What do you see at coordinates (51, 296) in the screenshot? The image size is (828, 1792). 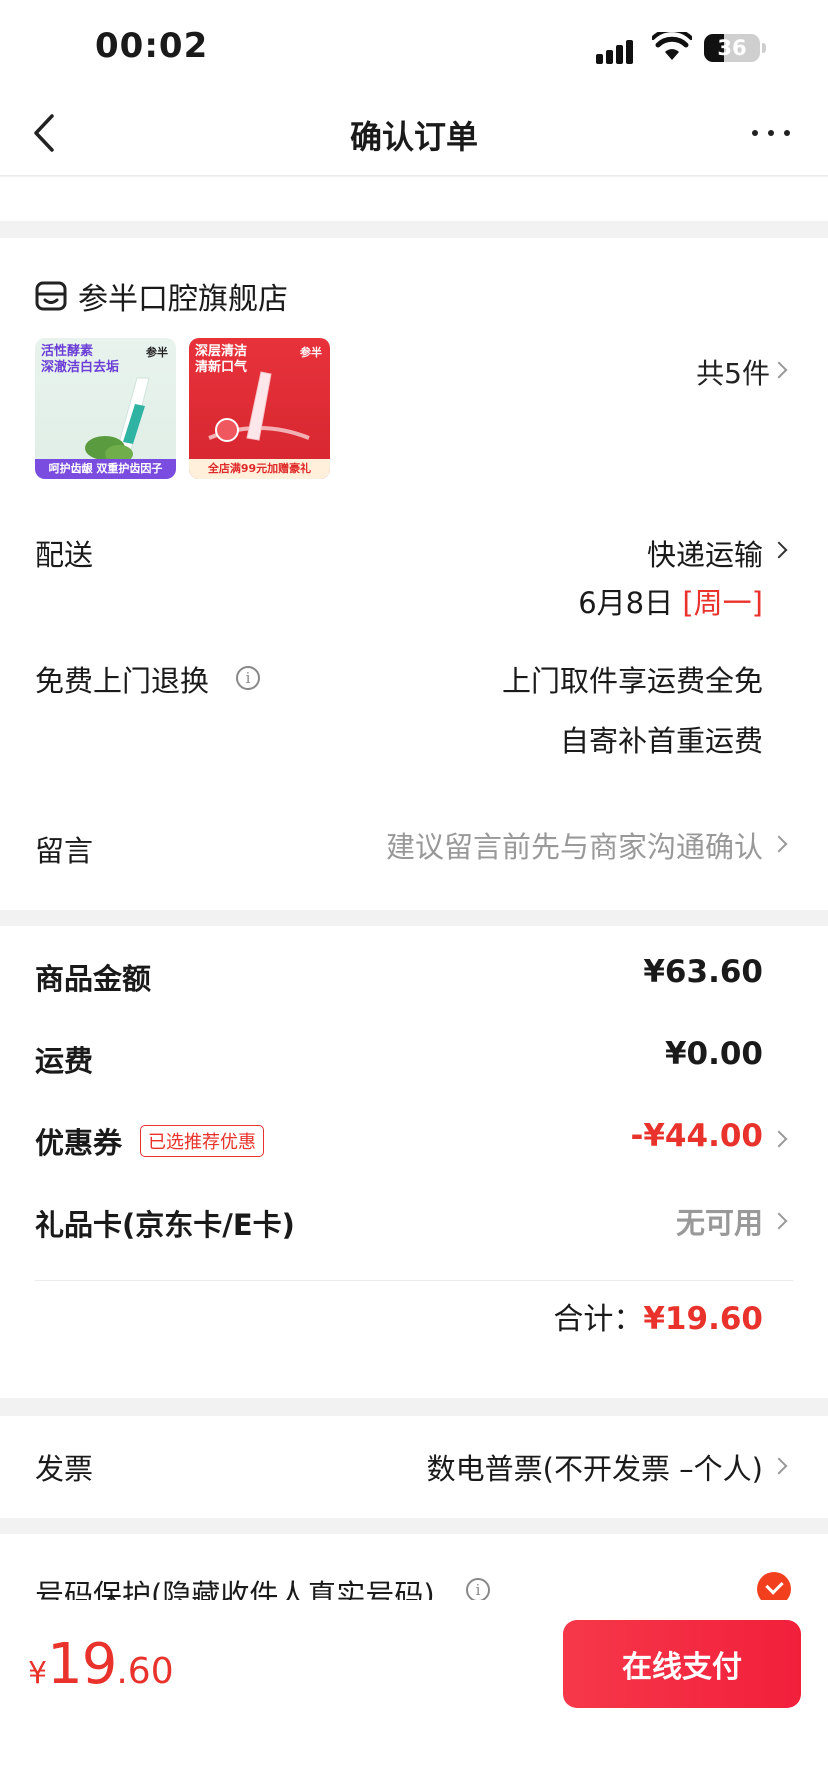 I see `store-icon` at bounding box center [51, 296].